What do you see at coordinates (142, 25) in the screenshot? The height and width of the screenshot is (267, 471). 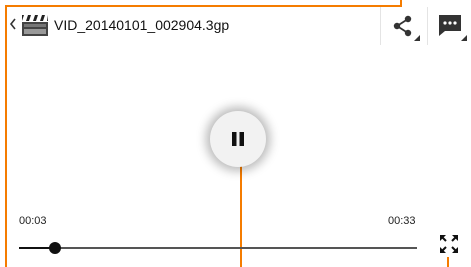 I see `video-title: VID_20140101_002904.3gp` at bounding box center [142, 25].